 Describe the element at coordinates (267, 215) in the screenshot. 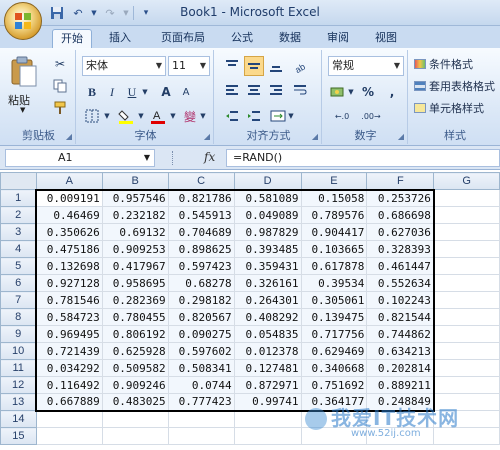

I see `cell: 0.049089` at that location.